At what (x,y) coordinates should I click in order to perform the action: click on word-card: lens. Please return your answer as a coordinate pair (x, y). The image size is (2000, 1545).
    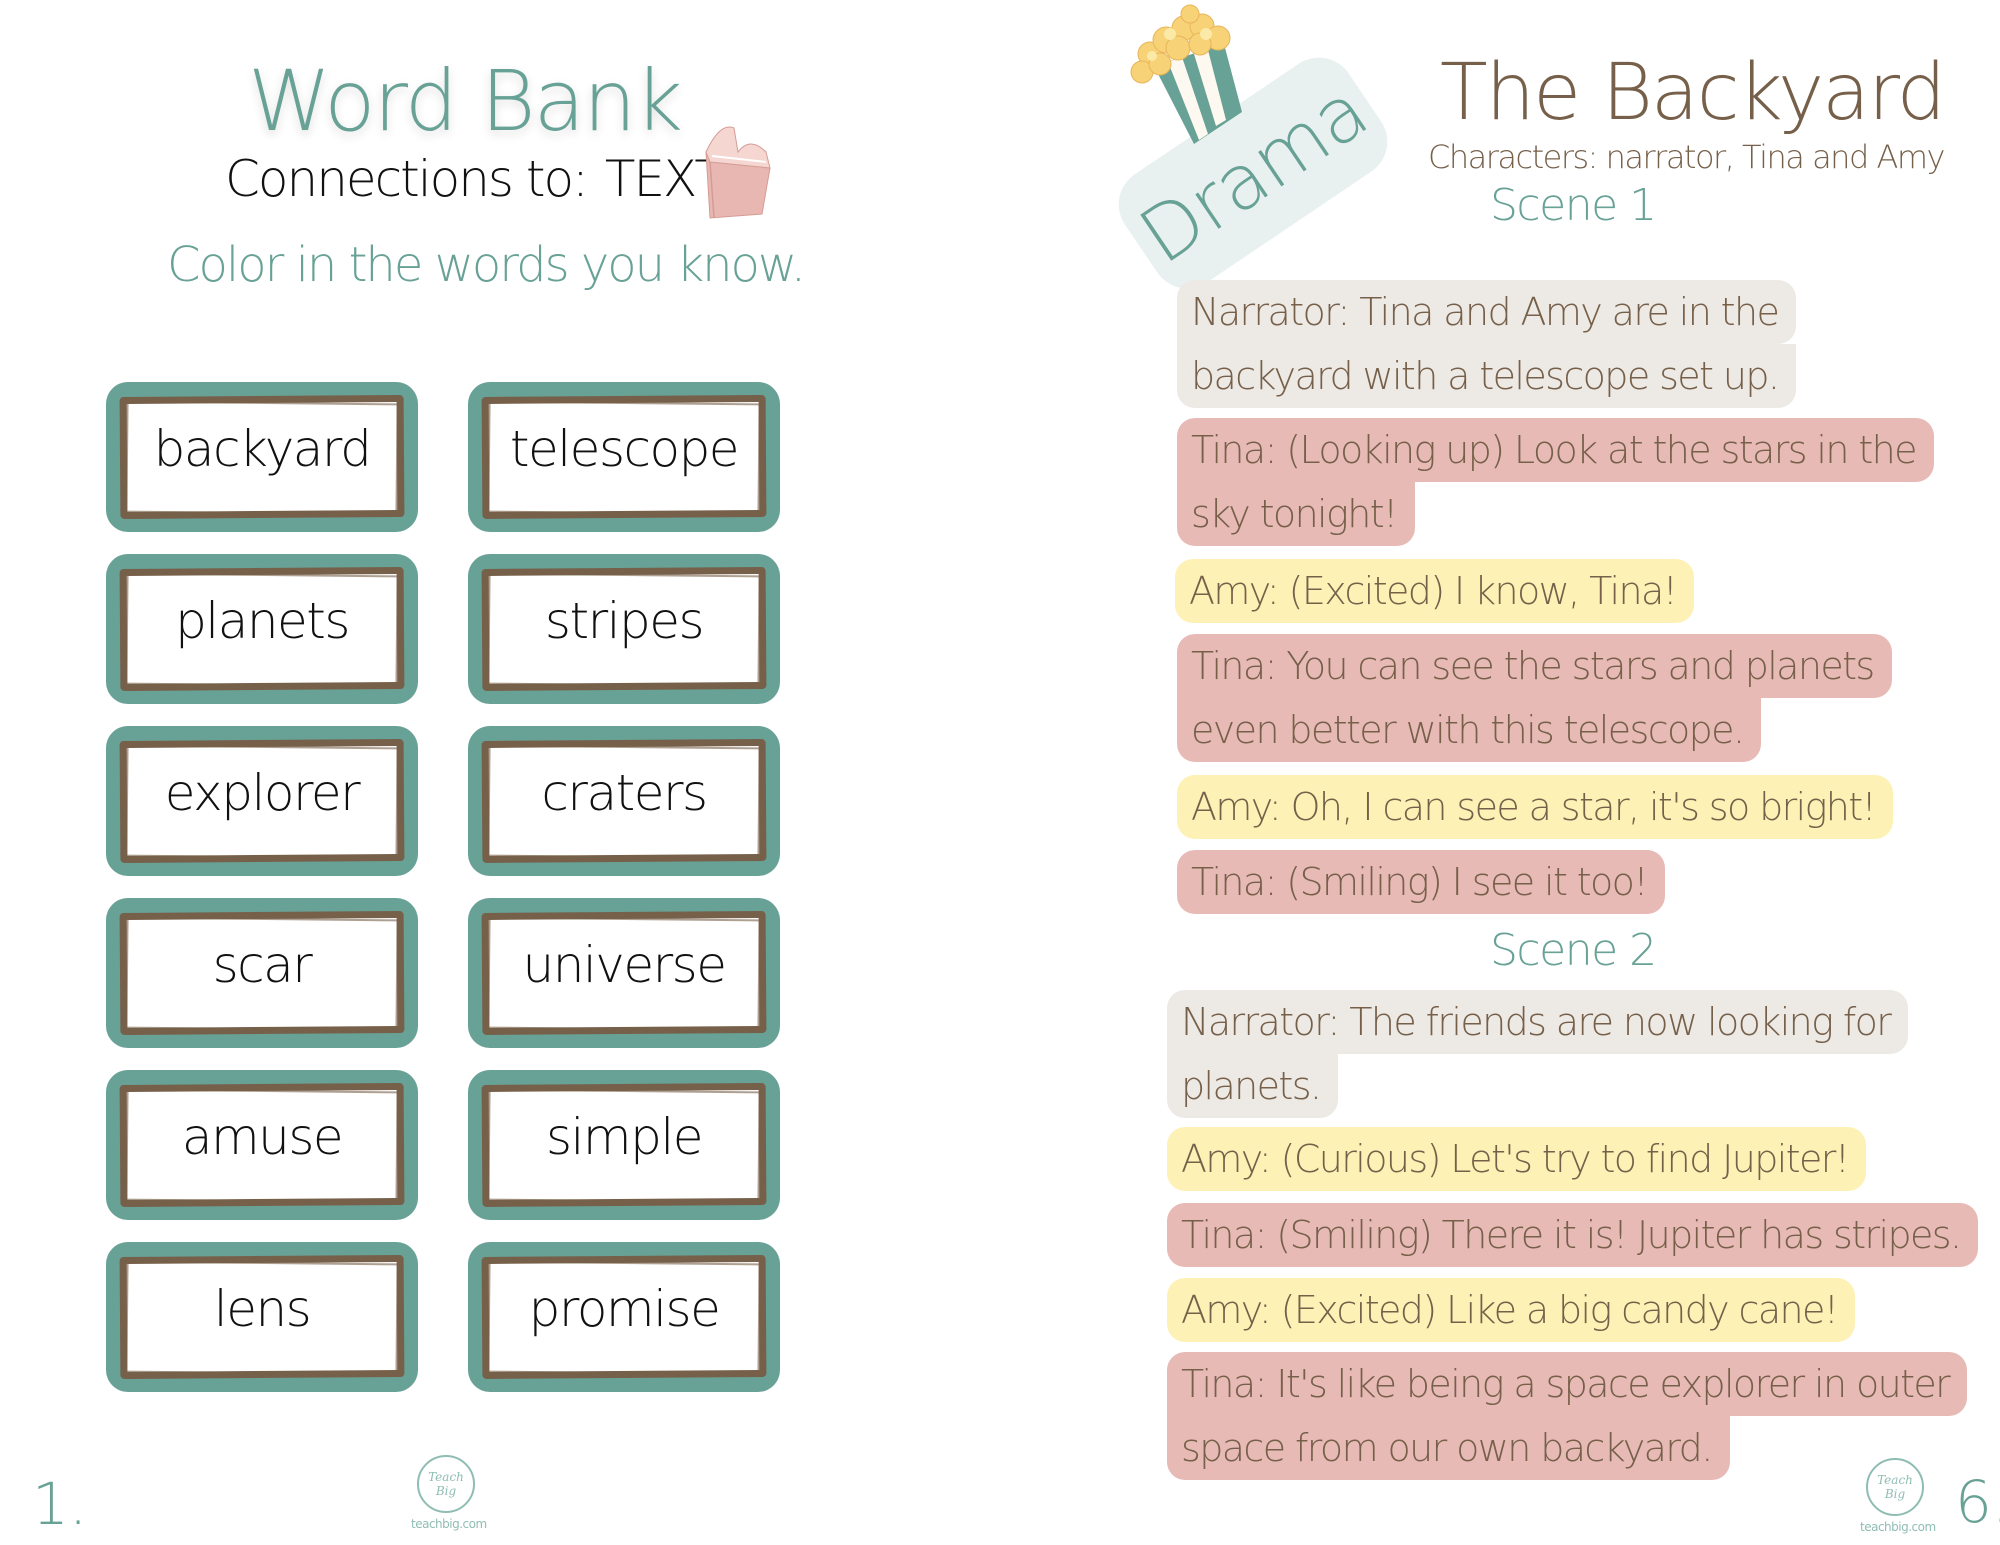
    Looking at the image, I should click on (262, 1317).